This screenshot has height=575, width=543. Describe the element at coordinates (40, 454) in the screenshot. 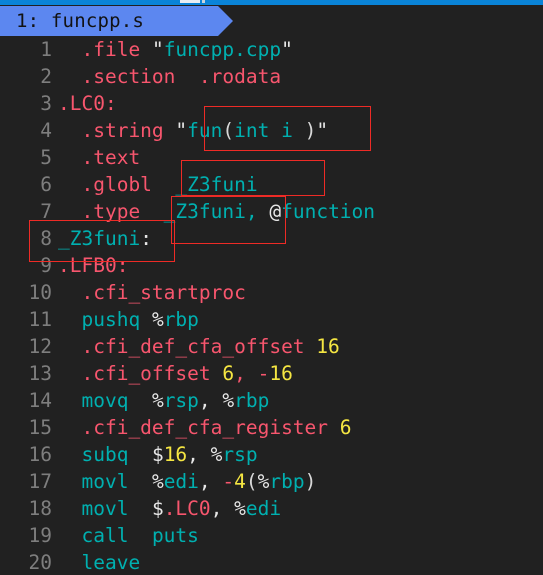

I see `line-number: 16` at that location.